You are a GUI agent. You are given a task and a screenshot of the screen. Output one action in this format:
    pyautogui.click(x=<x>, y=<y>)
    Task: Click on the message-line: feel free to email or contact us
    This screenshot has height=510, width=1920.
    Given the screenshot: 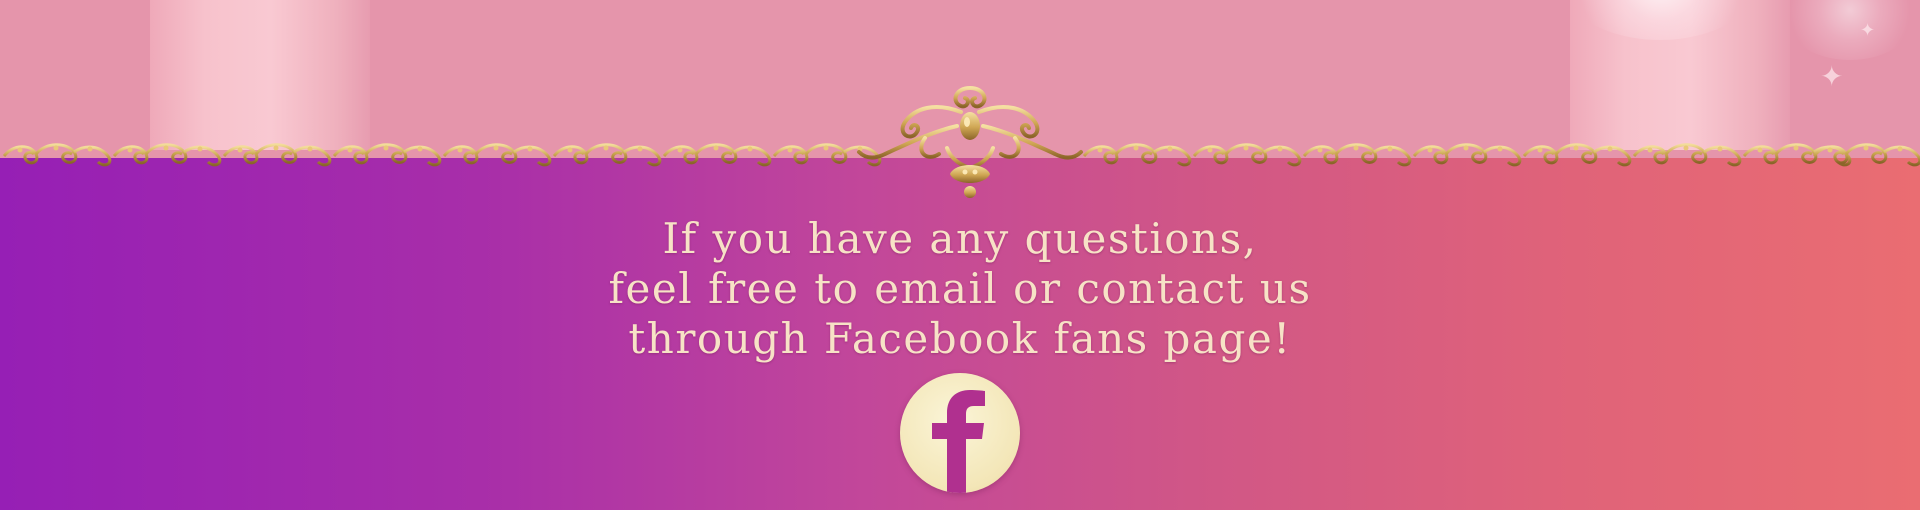 What is the action you would take?
    pyautogui.click(x=960, y=288)
    